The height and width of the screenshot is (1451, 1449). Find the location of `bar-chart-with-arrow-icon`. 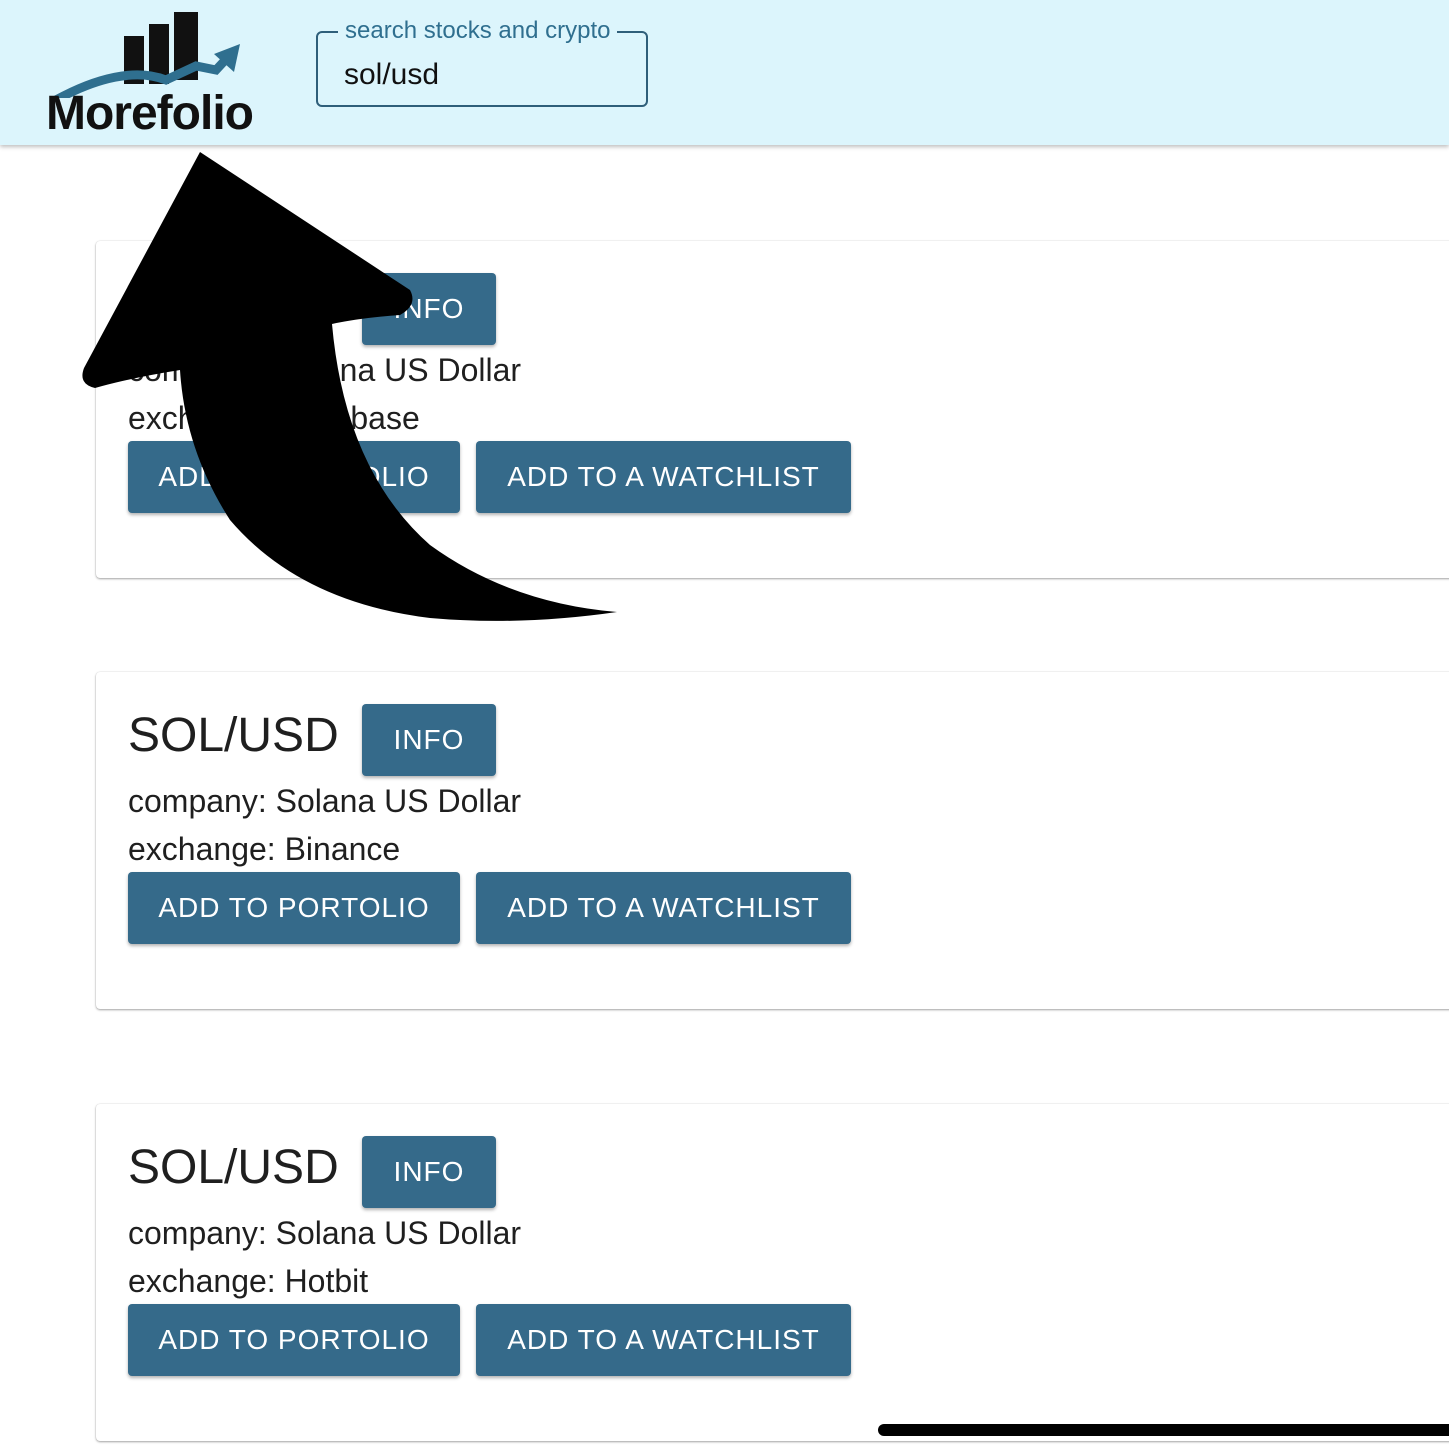

bar-chart-with-arrow-icon is located at coordinates (146, 55).